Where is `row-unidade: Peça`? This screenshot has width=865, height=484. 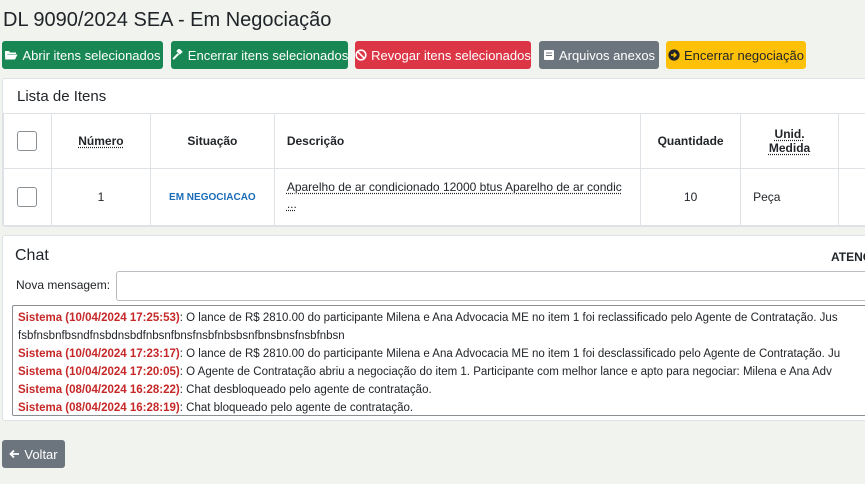 row-unidade: Peça is located at coordinates (790, 197).